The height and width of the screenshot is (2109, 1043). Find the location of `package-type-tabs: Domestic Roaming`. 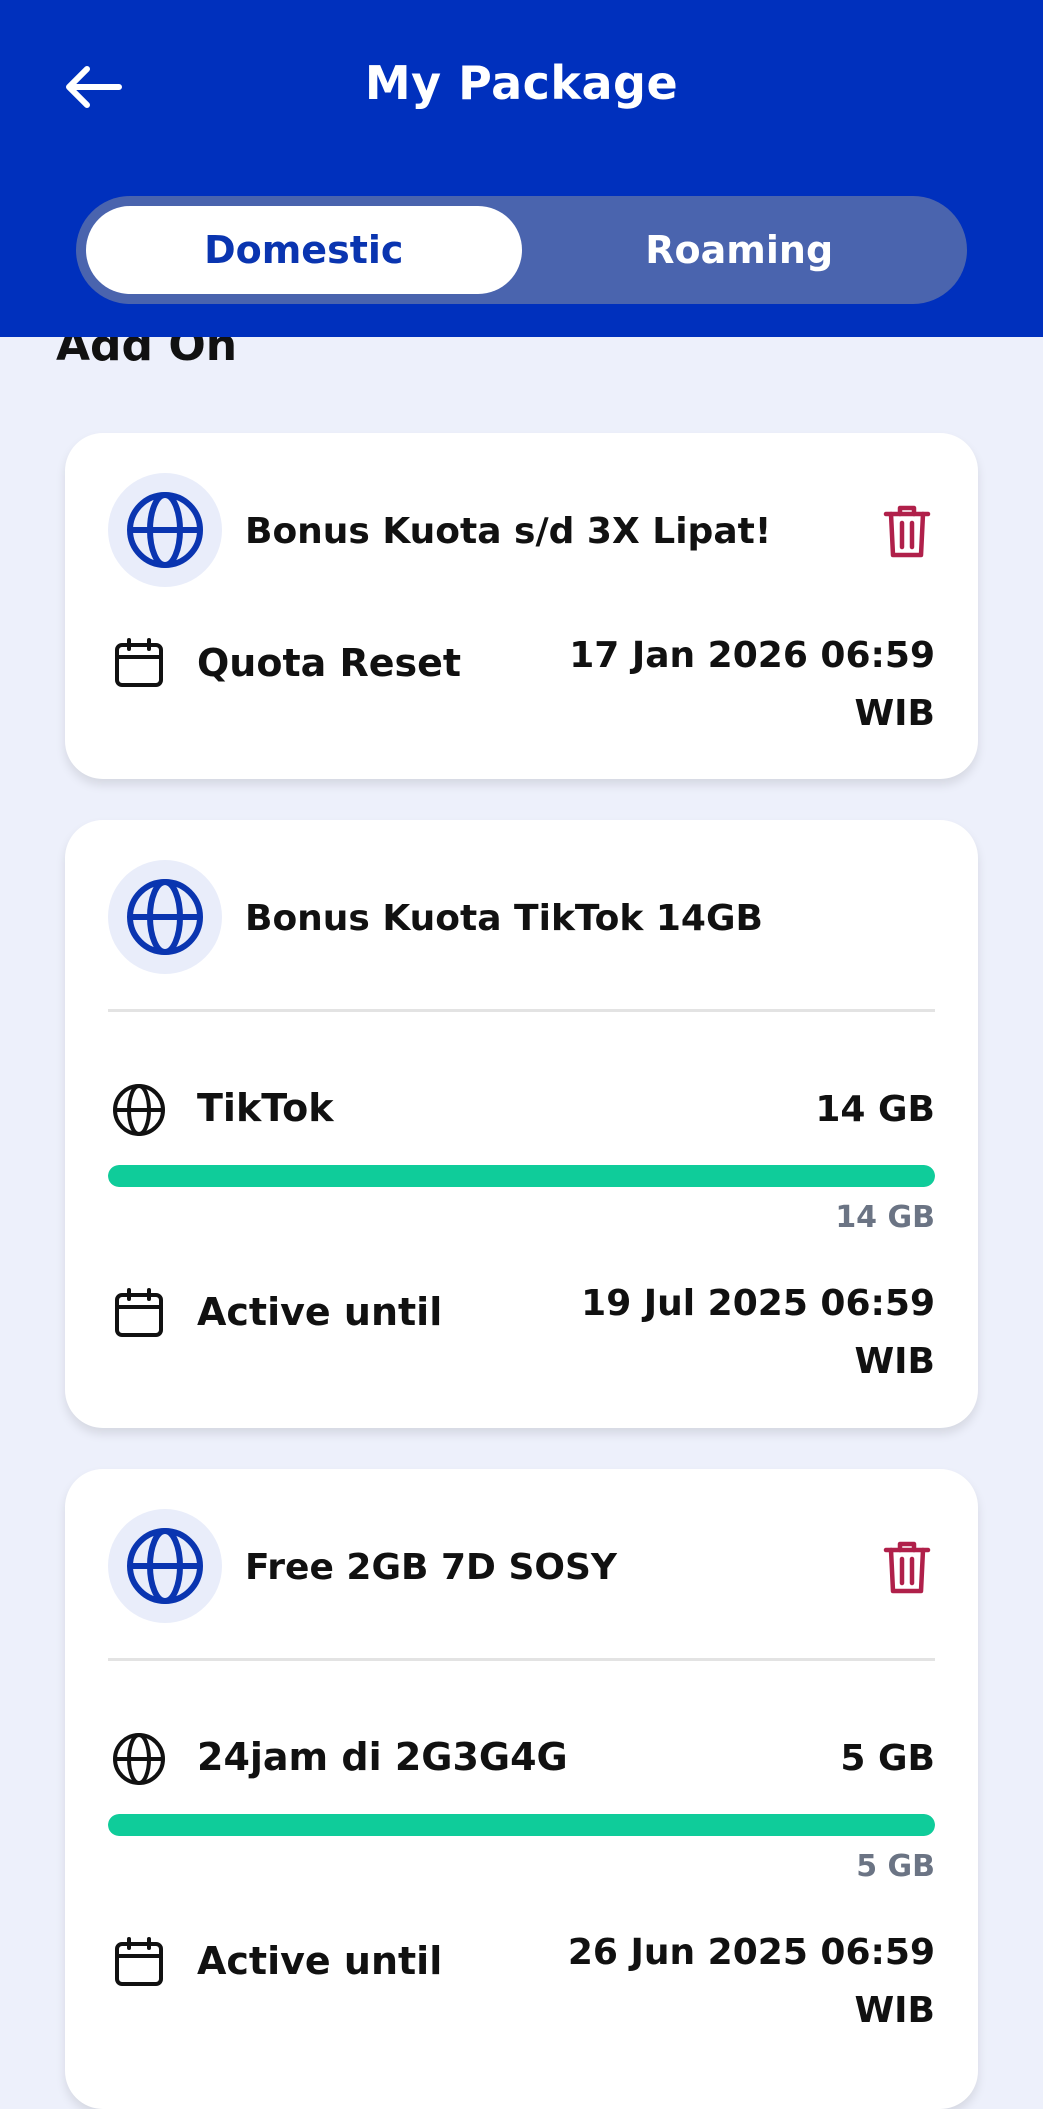

package-type-tabs: Domestic Roaming is located at coordinates (521, 250).